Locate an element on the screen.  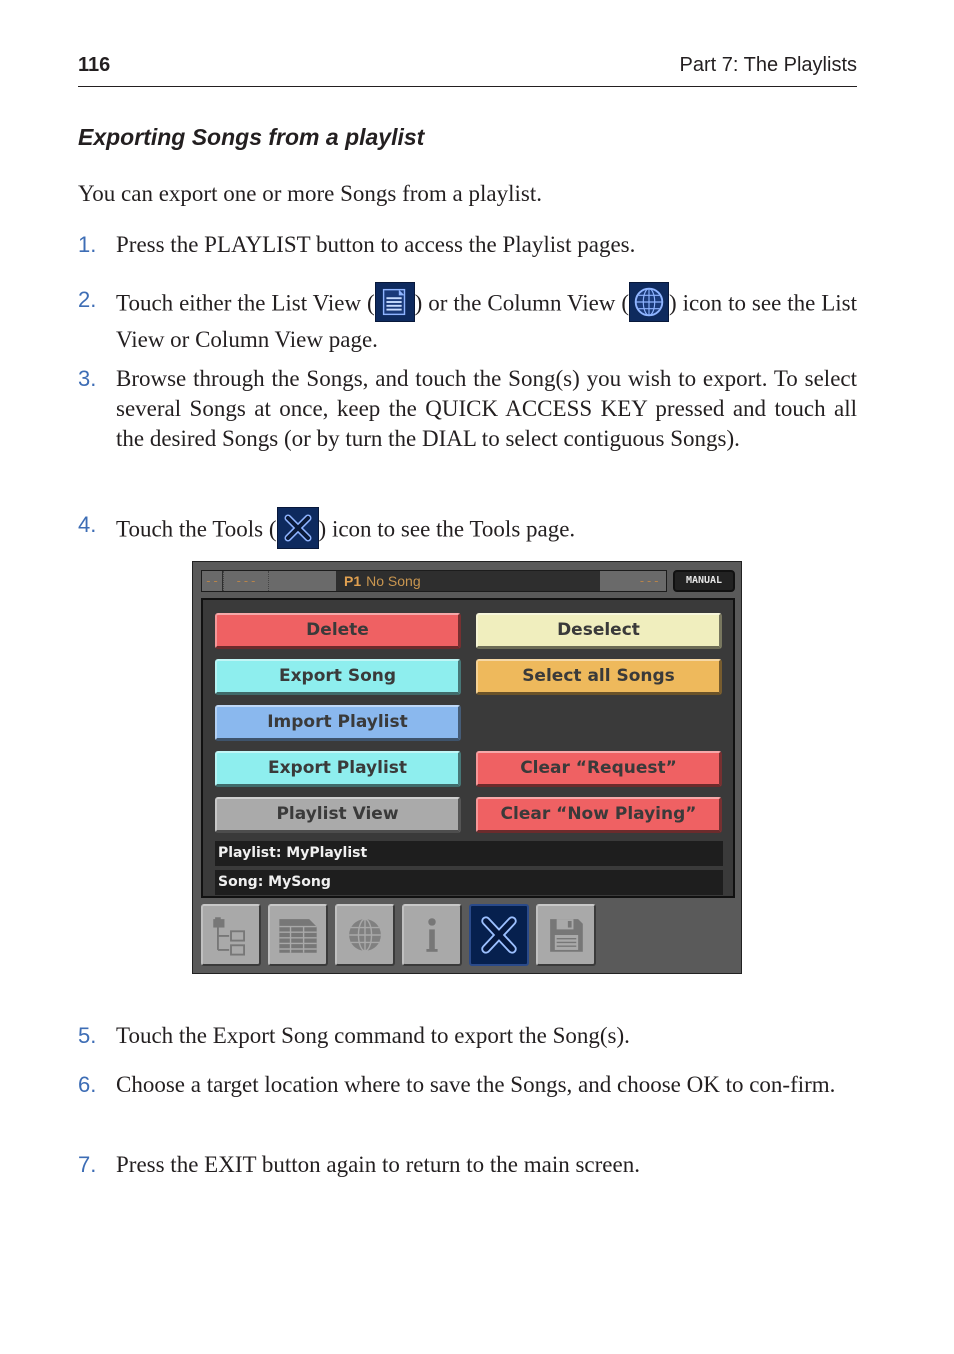
tab-tree-view is located at coordinates (231, 935).